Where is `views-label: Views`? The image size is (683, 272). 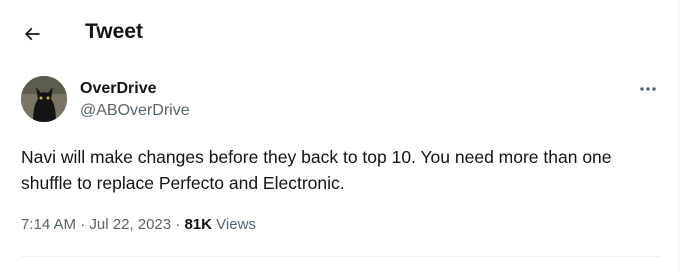 views-label: Views is located at coordinates (236, 224).